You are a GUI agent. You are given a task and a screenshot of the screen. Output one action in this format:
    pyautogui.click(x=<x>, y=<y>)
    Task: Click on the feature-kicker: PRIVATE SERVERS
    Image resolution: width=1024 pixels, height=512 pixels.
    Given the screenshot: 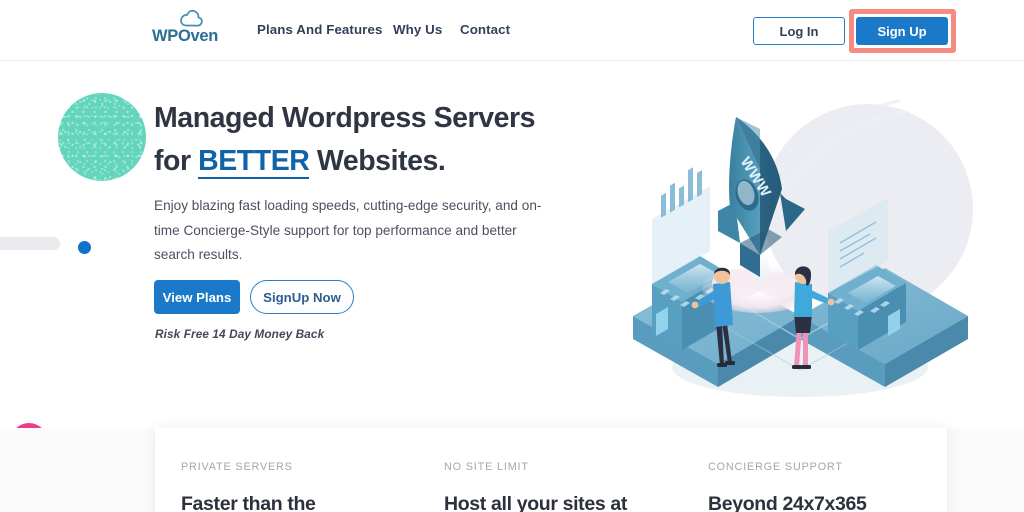 What is the action you would take?
    pyautogui.click(x=237, y=467)
    